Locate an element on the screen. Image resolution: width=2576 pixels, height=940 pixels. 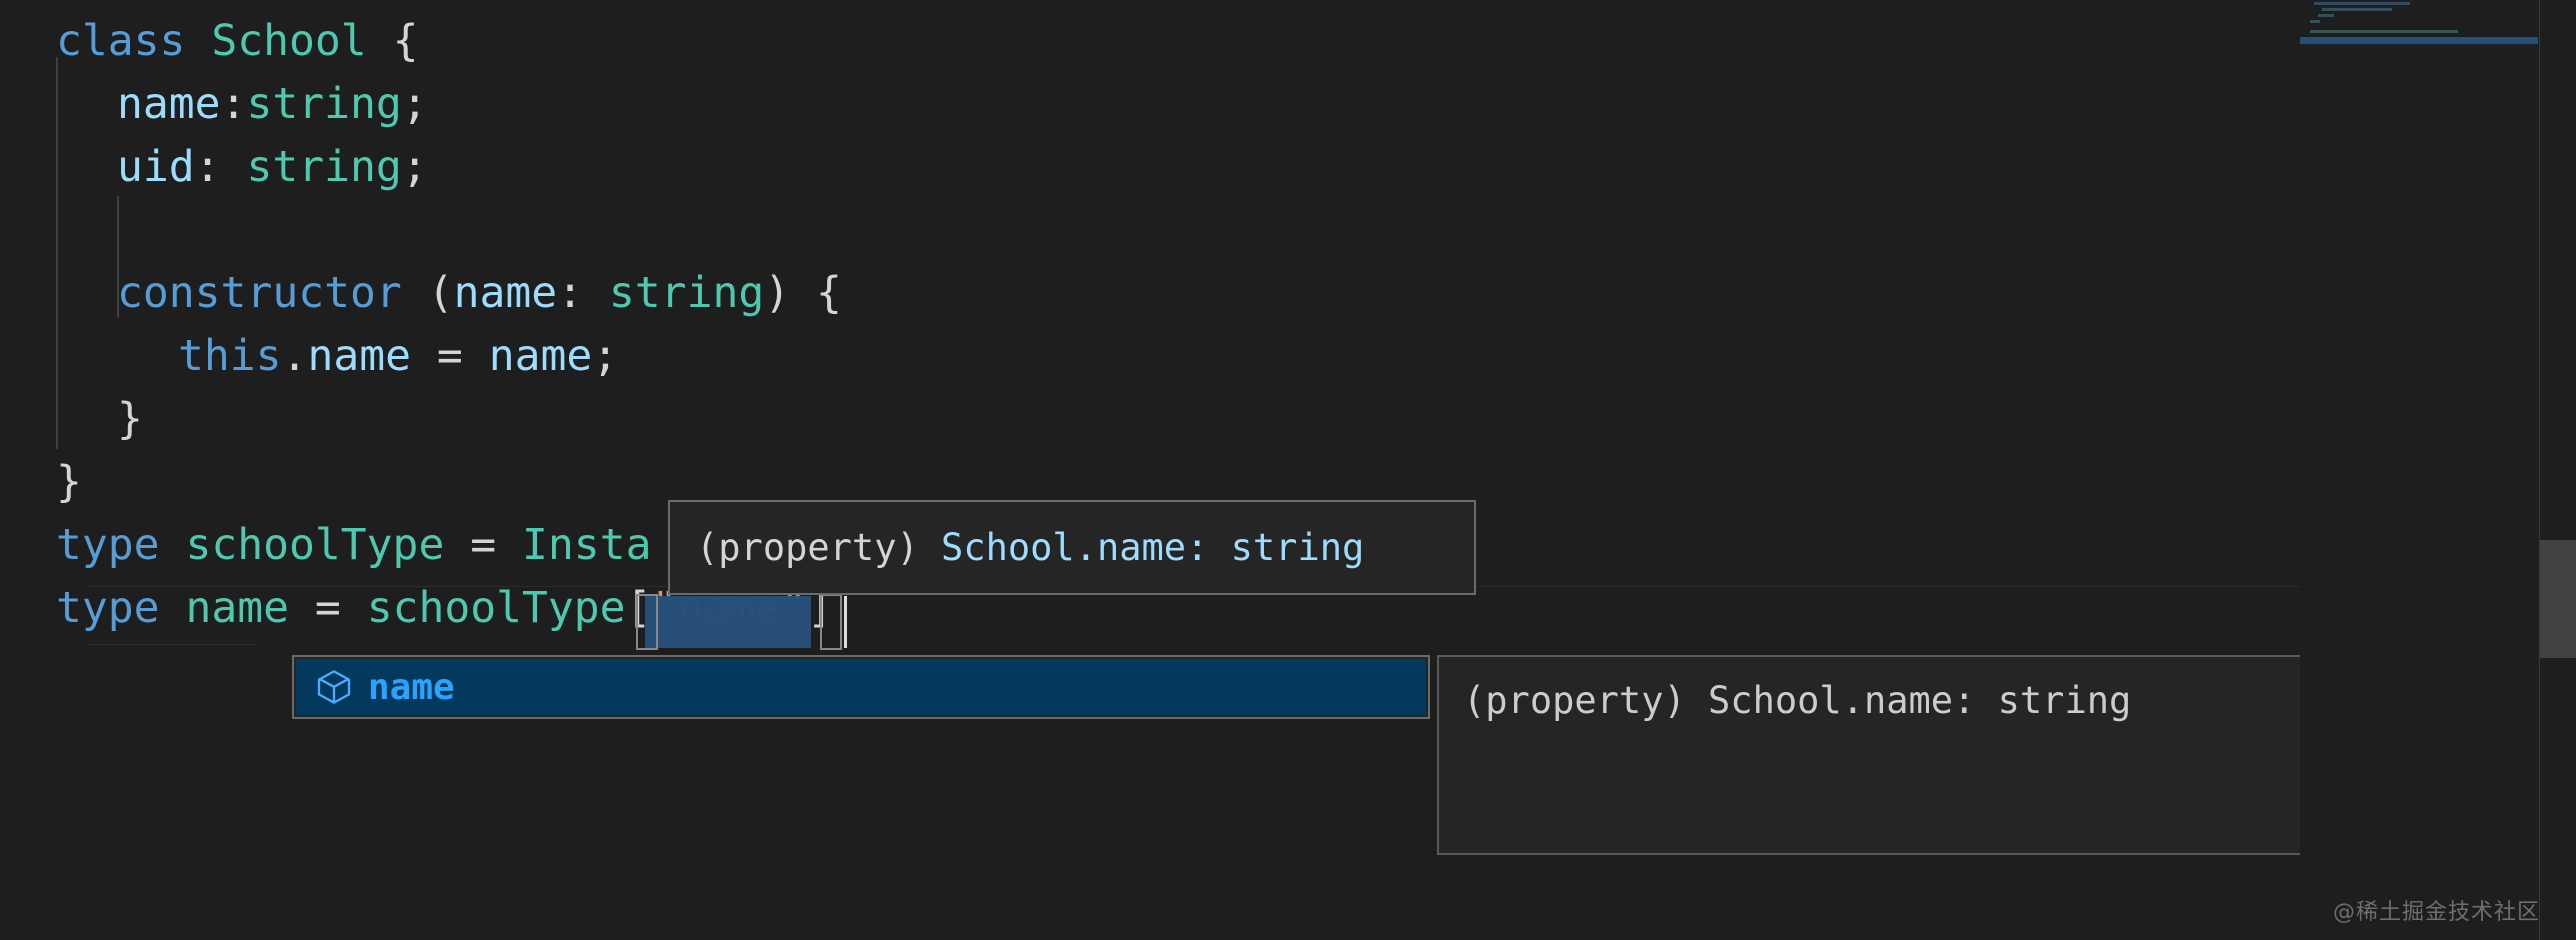
hover-tooltip: (property) School.name: string is located at coordinates (1072, 547).